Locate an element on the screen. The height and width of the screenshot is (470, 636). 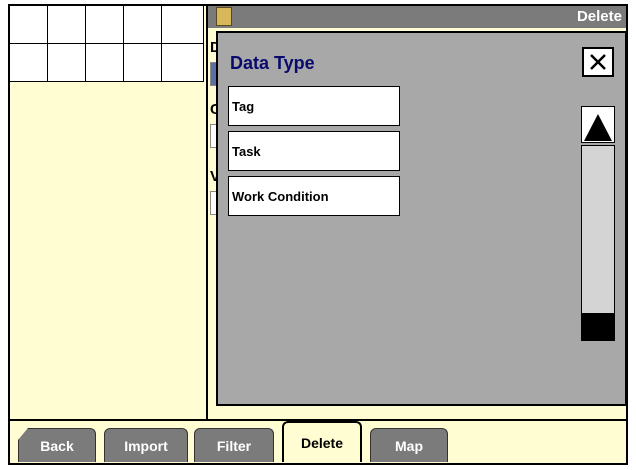
tab-filter: Filter is located at coordinates (234, 445).